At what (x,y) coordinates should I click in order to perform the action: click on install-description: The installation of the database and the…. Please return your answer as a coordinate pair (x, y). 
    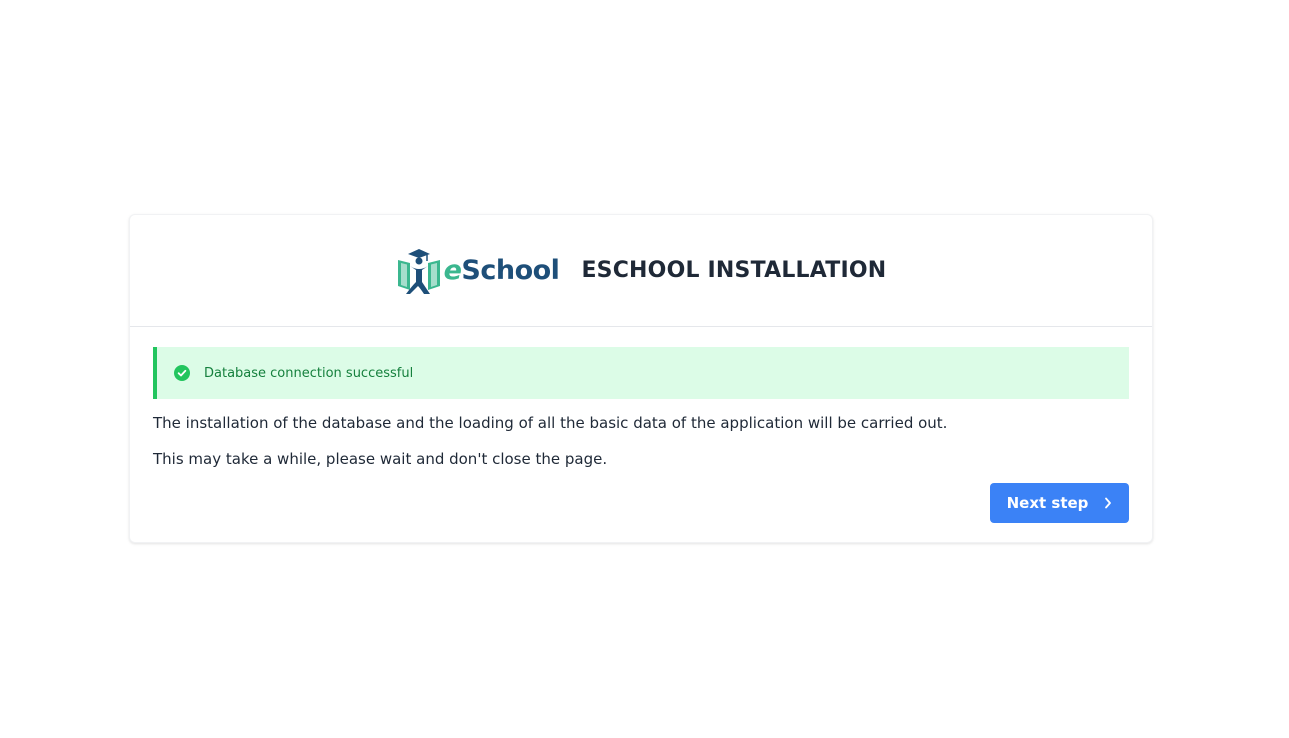
    Looking at the image, I should click on (550, 423).